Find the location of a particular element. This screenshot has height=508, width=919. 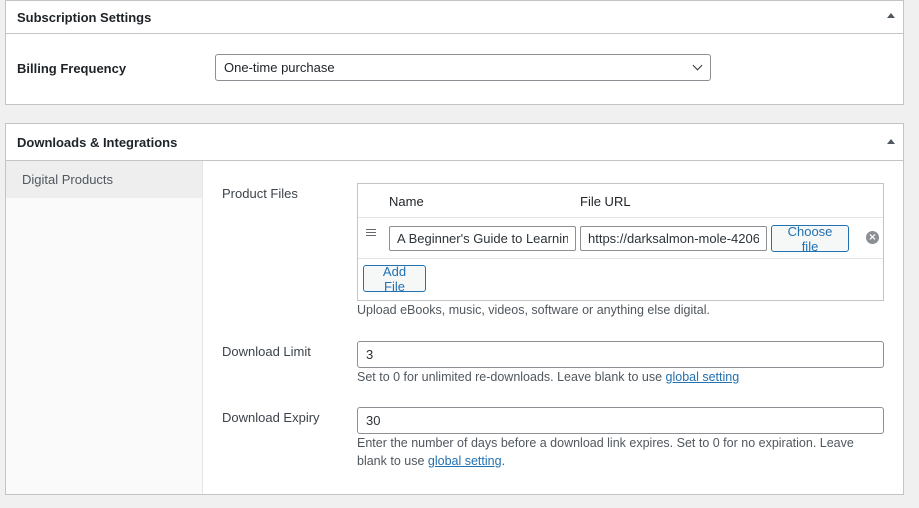

side-nav: Digital Products is located at coordinates (104, 327).